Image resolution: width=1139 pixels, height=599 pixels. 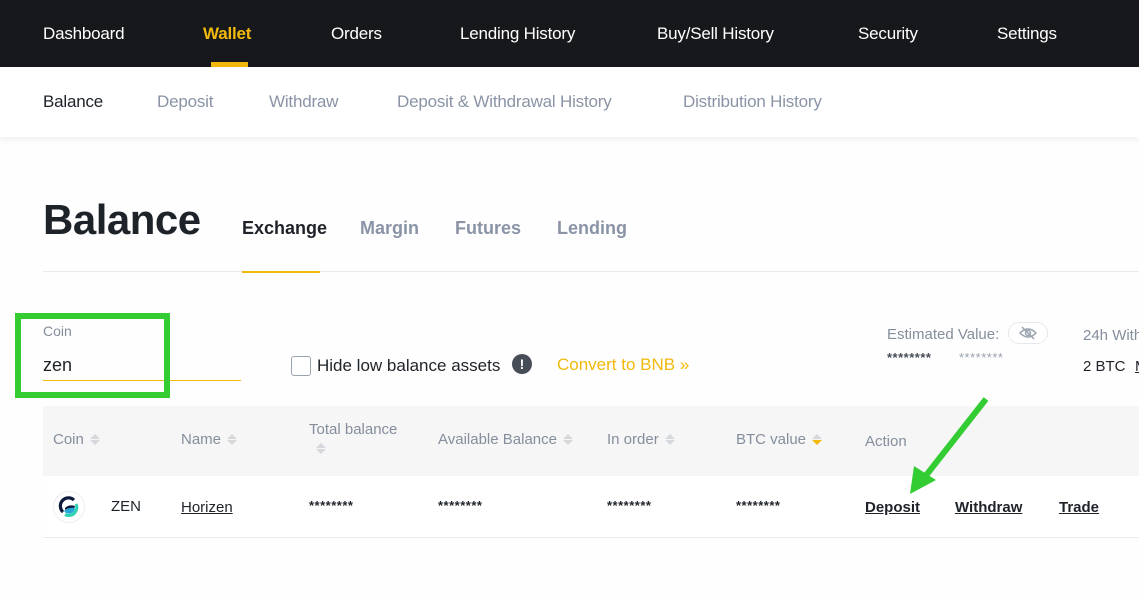 What do you see at coordinates (1104, 366) in the screenshot?
I see `withdrawal-limit-value: 2 BTC` at bounding box center [1104, 366].